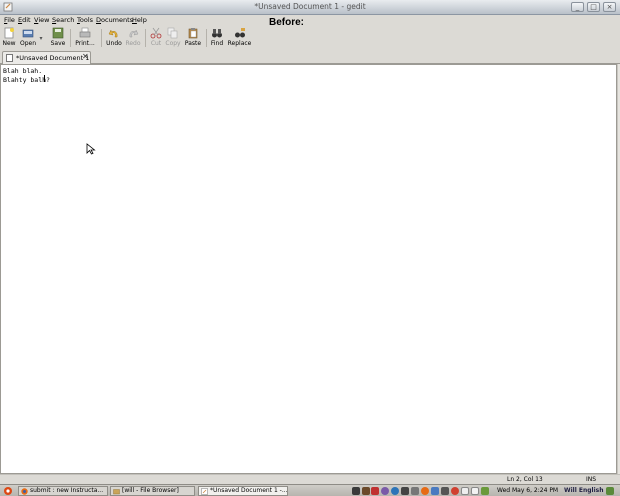 This screenshot has width=620, height=496. Describe the element at coordinates (116, 492) in the screenshot. I see `folder-icon` at that location.